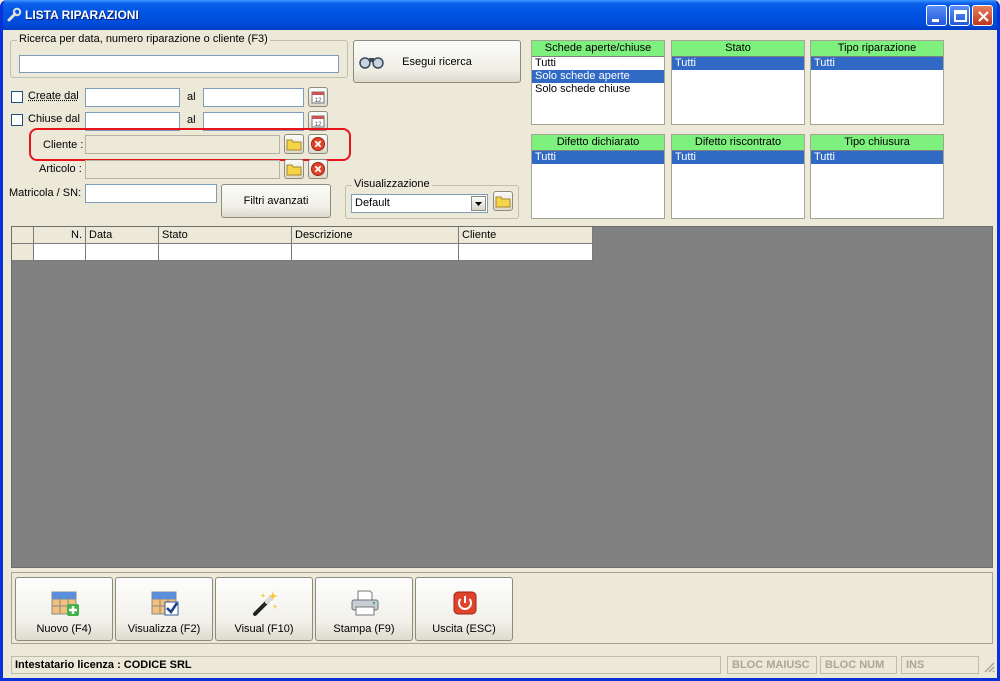 Image resolution: width=1000 pixels, height=681 pixels. I want to click on articolo-label: Articolo :, so click(60, 169).